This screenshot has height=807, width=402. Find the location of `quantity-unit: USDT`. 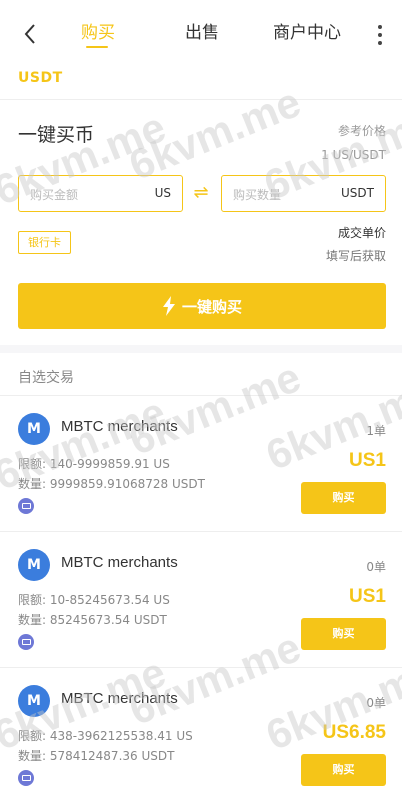

quantity-unit: USDT is located at coordinates (357, 193).